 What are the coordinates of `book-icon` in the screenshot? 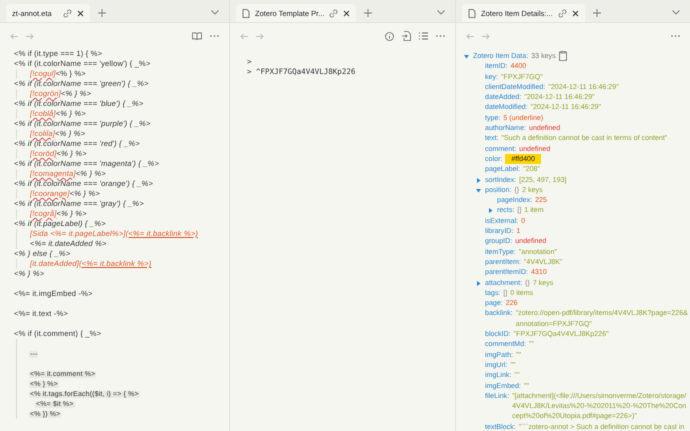 It's located at (197, 36).